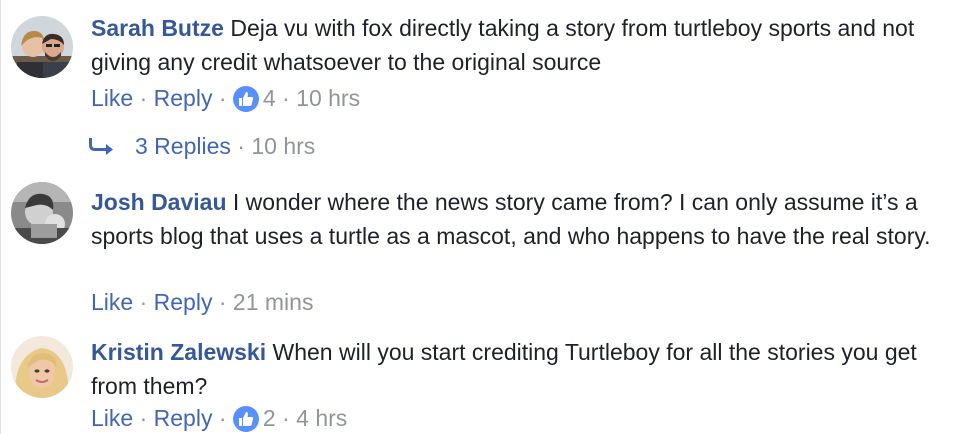 This screenshot has height=434, width=962. I want to click on timestamp: 4 hrs, so click(321, 418).